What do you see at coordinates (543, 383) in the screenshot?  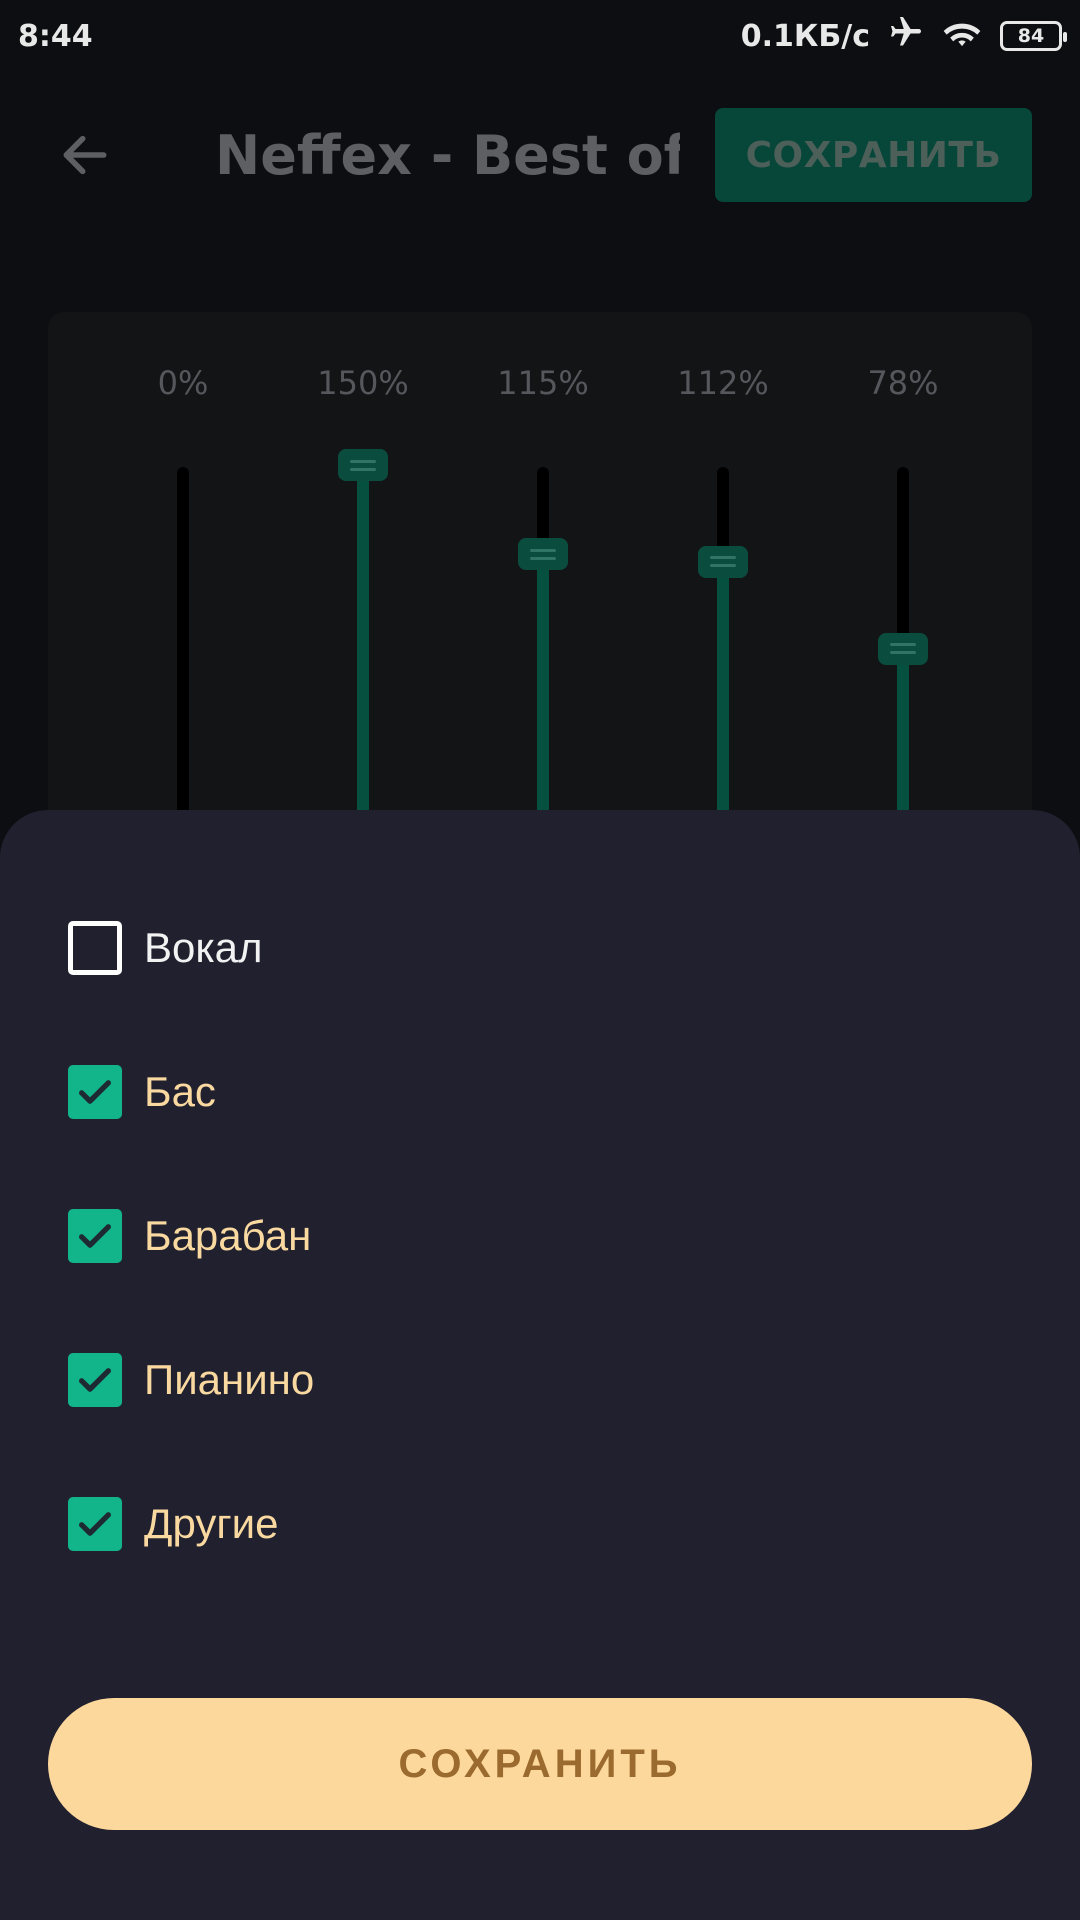 I see `fader-value-label: 115%` at bounding box center [543, 383].